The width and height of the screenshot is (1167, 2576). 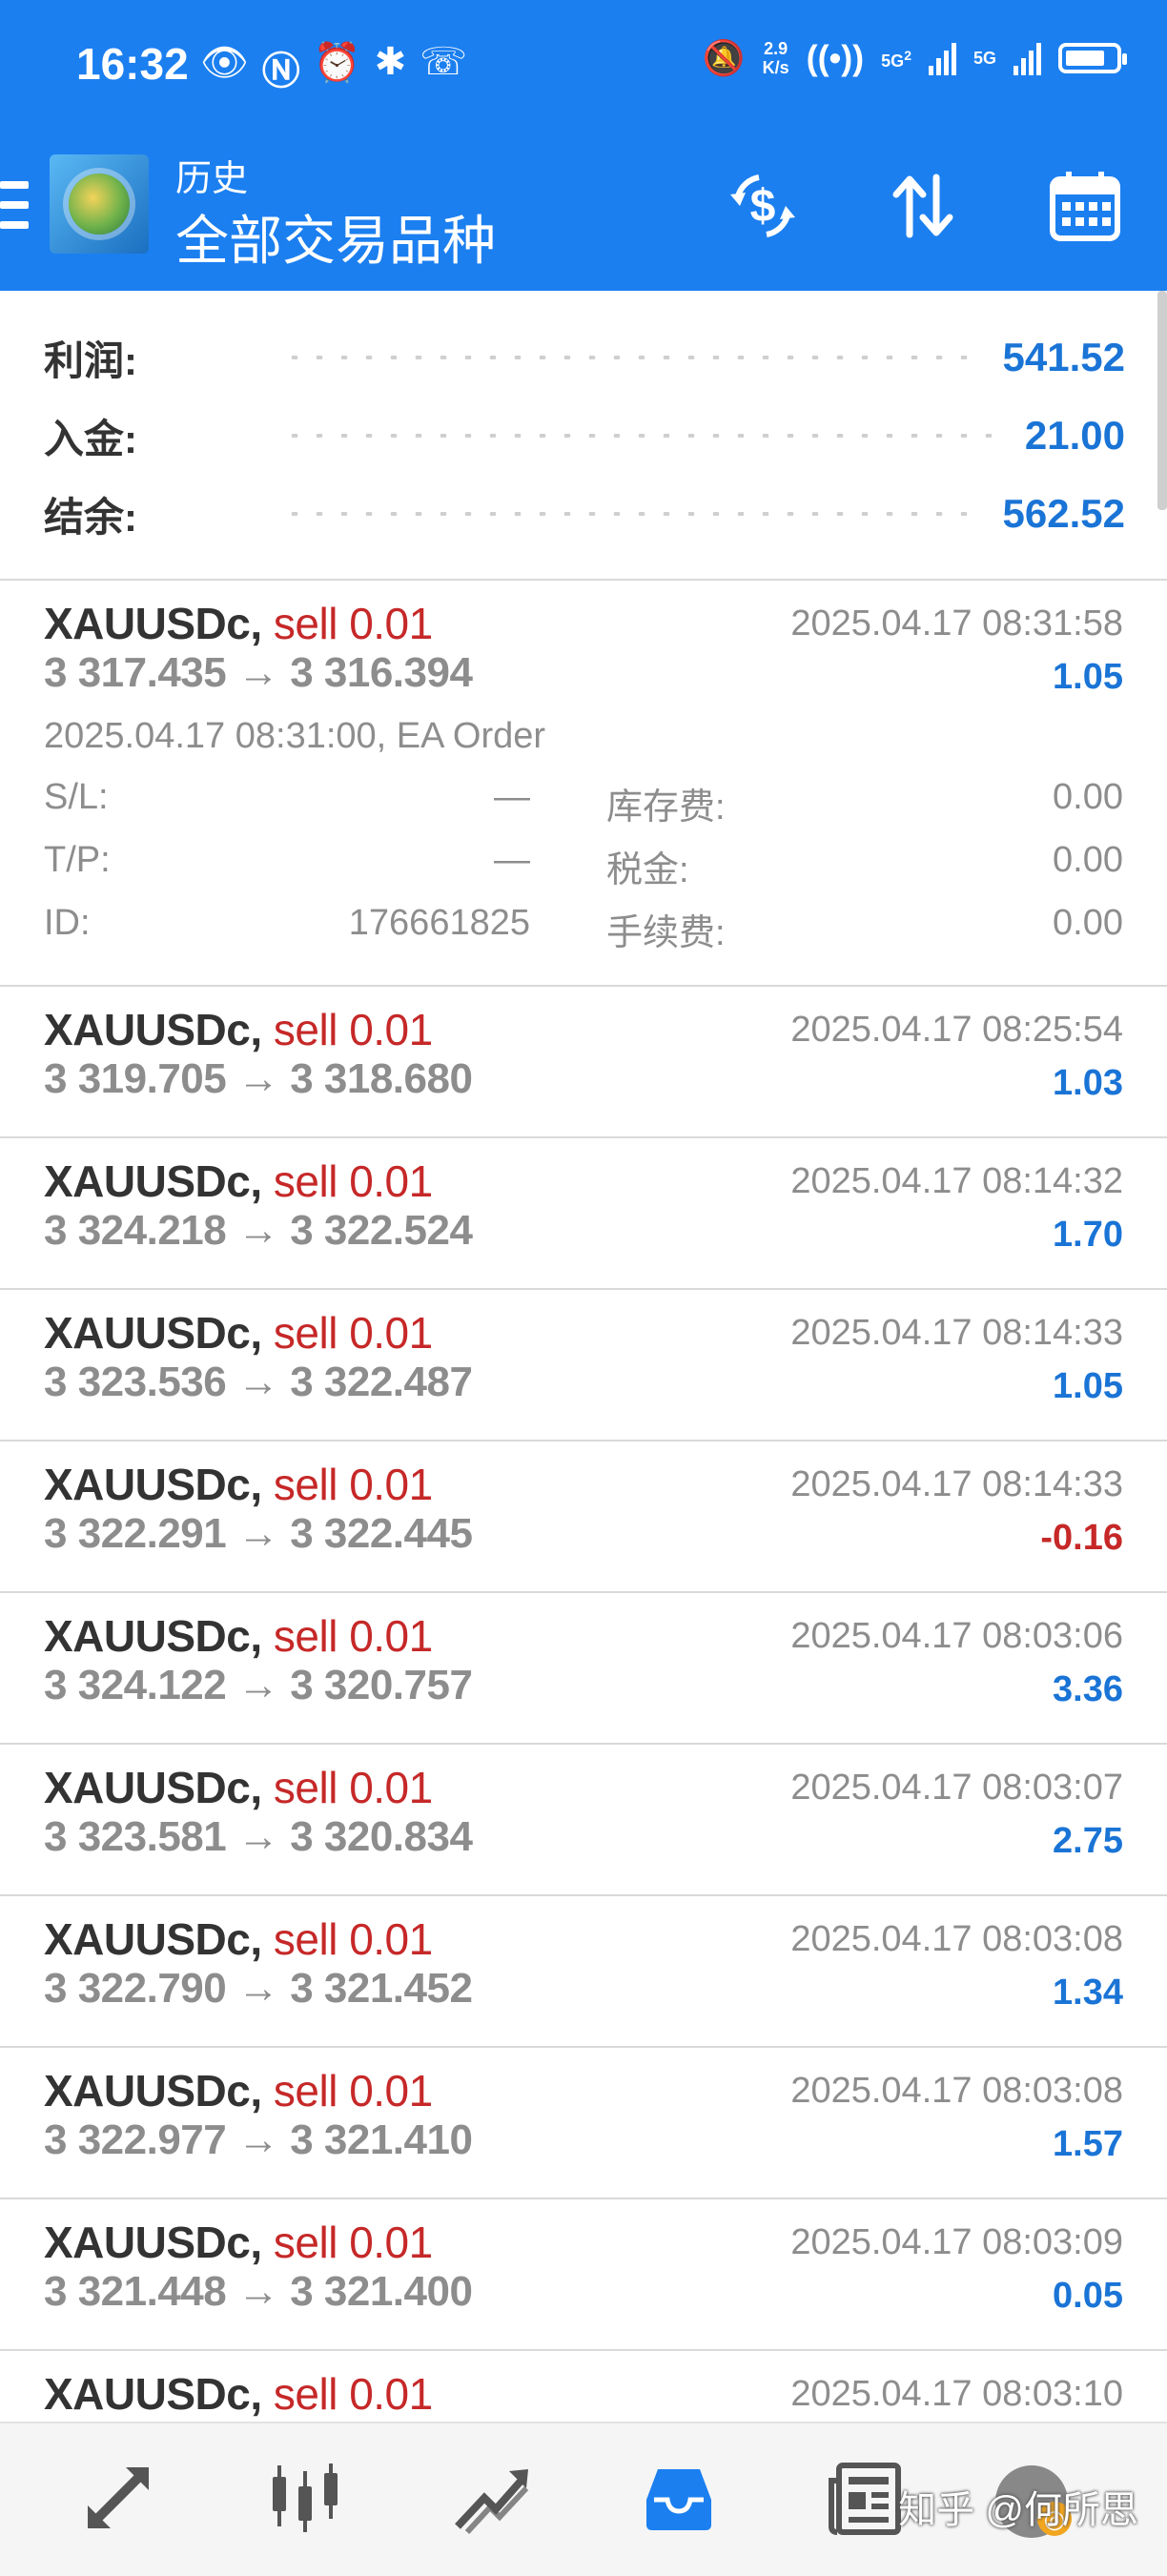 I want to click on trade-profit: 2.75, so click(x=1088, y=1841).